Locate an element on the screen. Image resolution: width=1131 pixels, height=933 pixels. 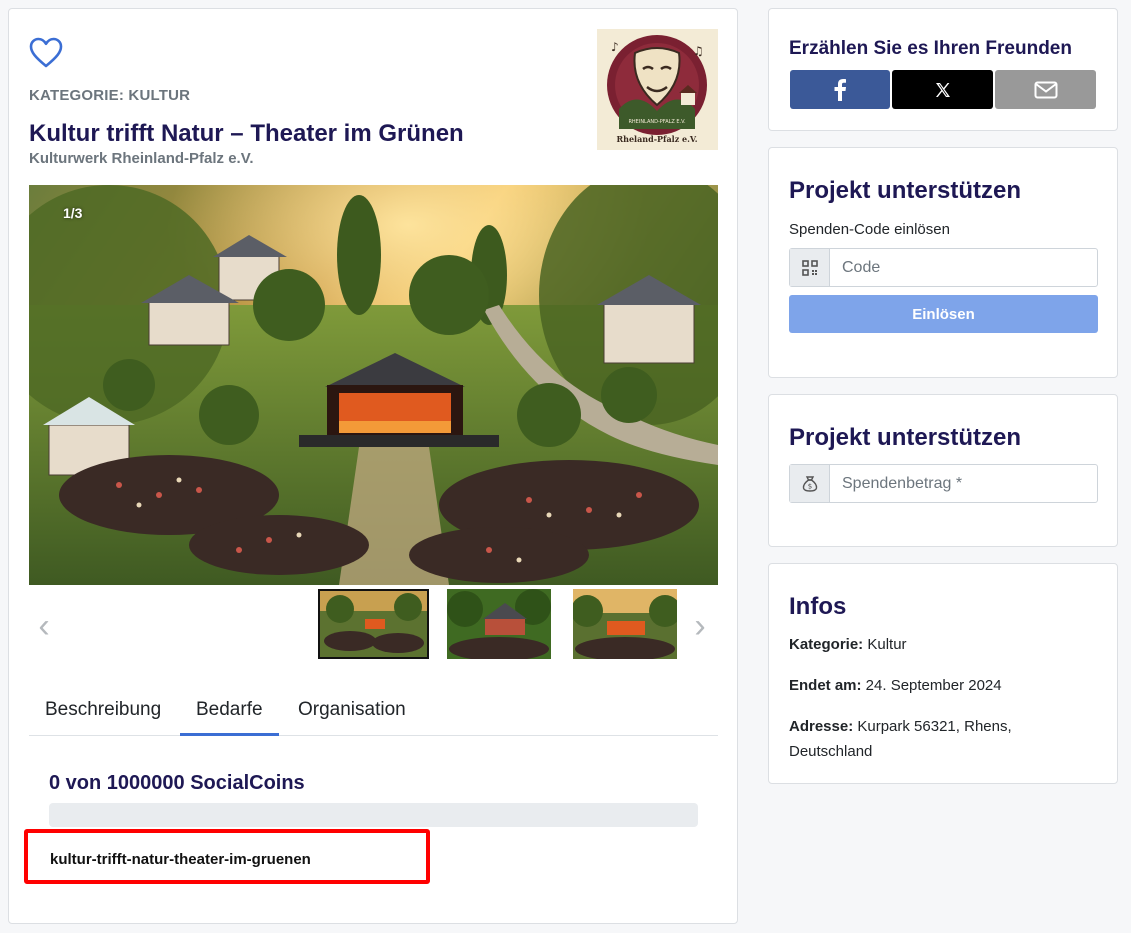
project-title: Kultur trifft Natur – Theater im Grünen is located at coordinates (246, 133).